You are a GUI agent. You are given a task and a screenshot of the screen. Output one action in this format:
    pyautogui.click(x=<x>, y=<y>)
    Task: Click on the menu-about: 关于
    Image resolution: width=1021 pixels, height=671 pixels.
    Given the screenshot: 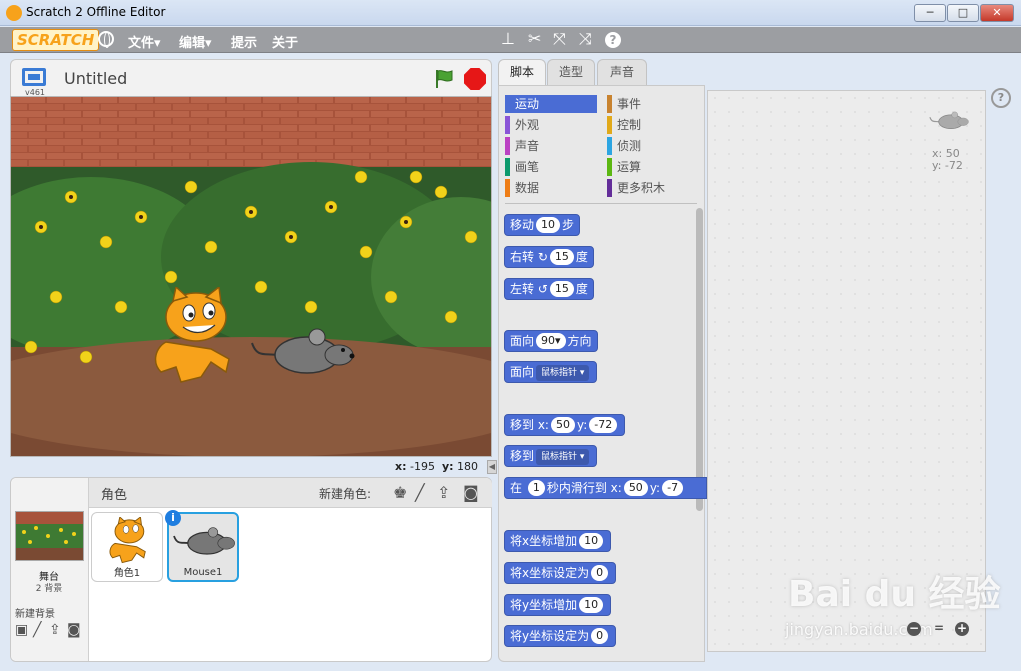 What is the action you would take?
    pyautogui.click(x=285, y=41)
    